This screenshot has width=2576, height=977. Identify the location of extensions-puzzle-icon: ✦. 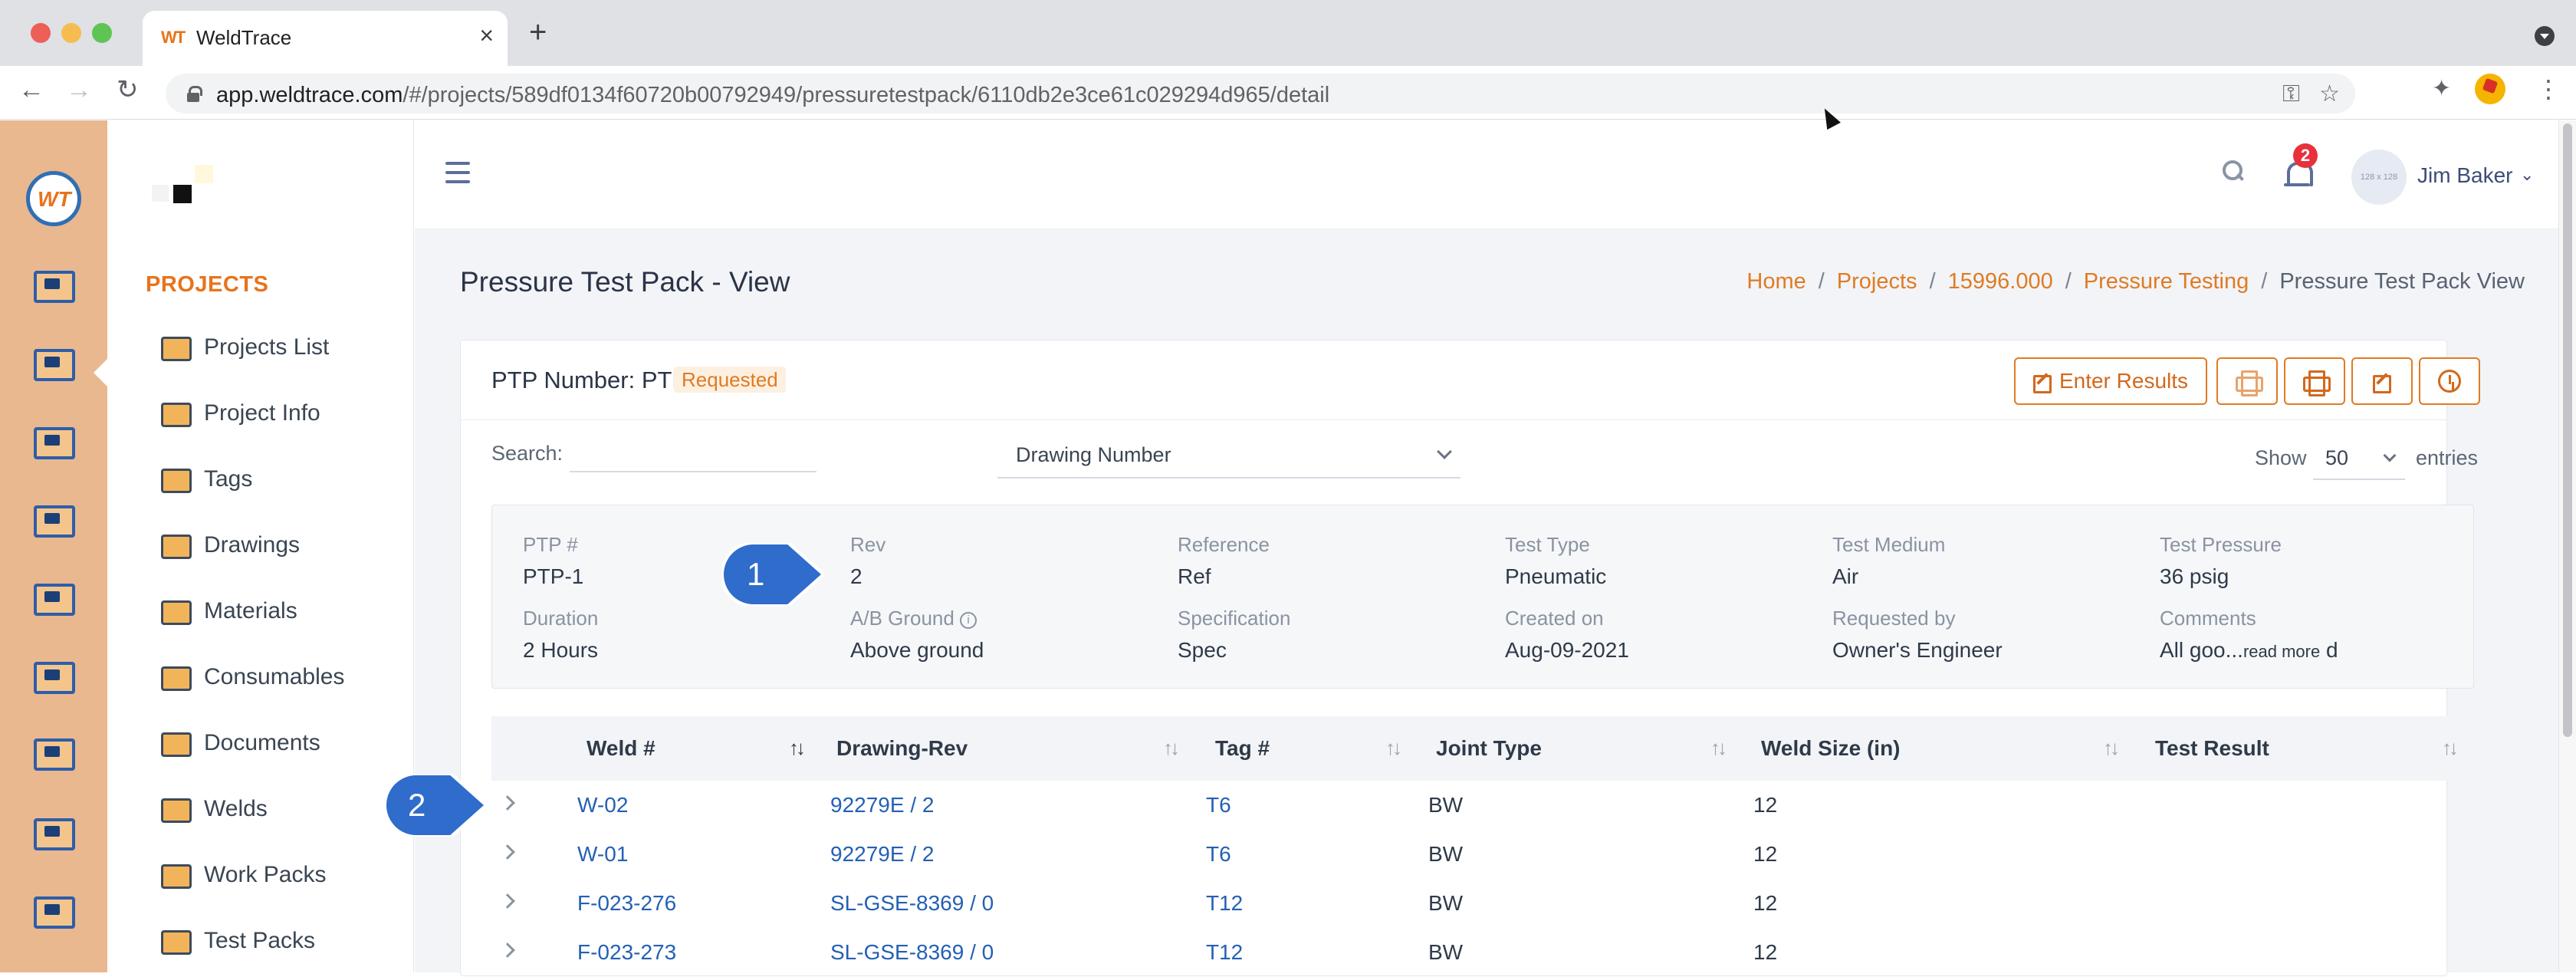
(2442, 88).